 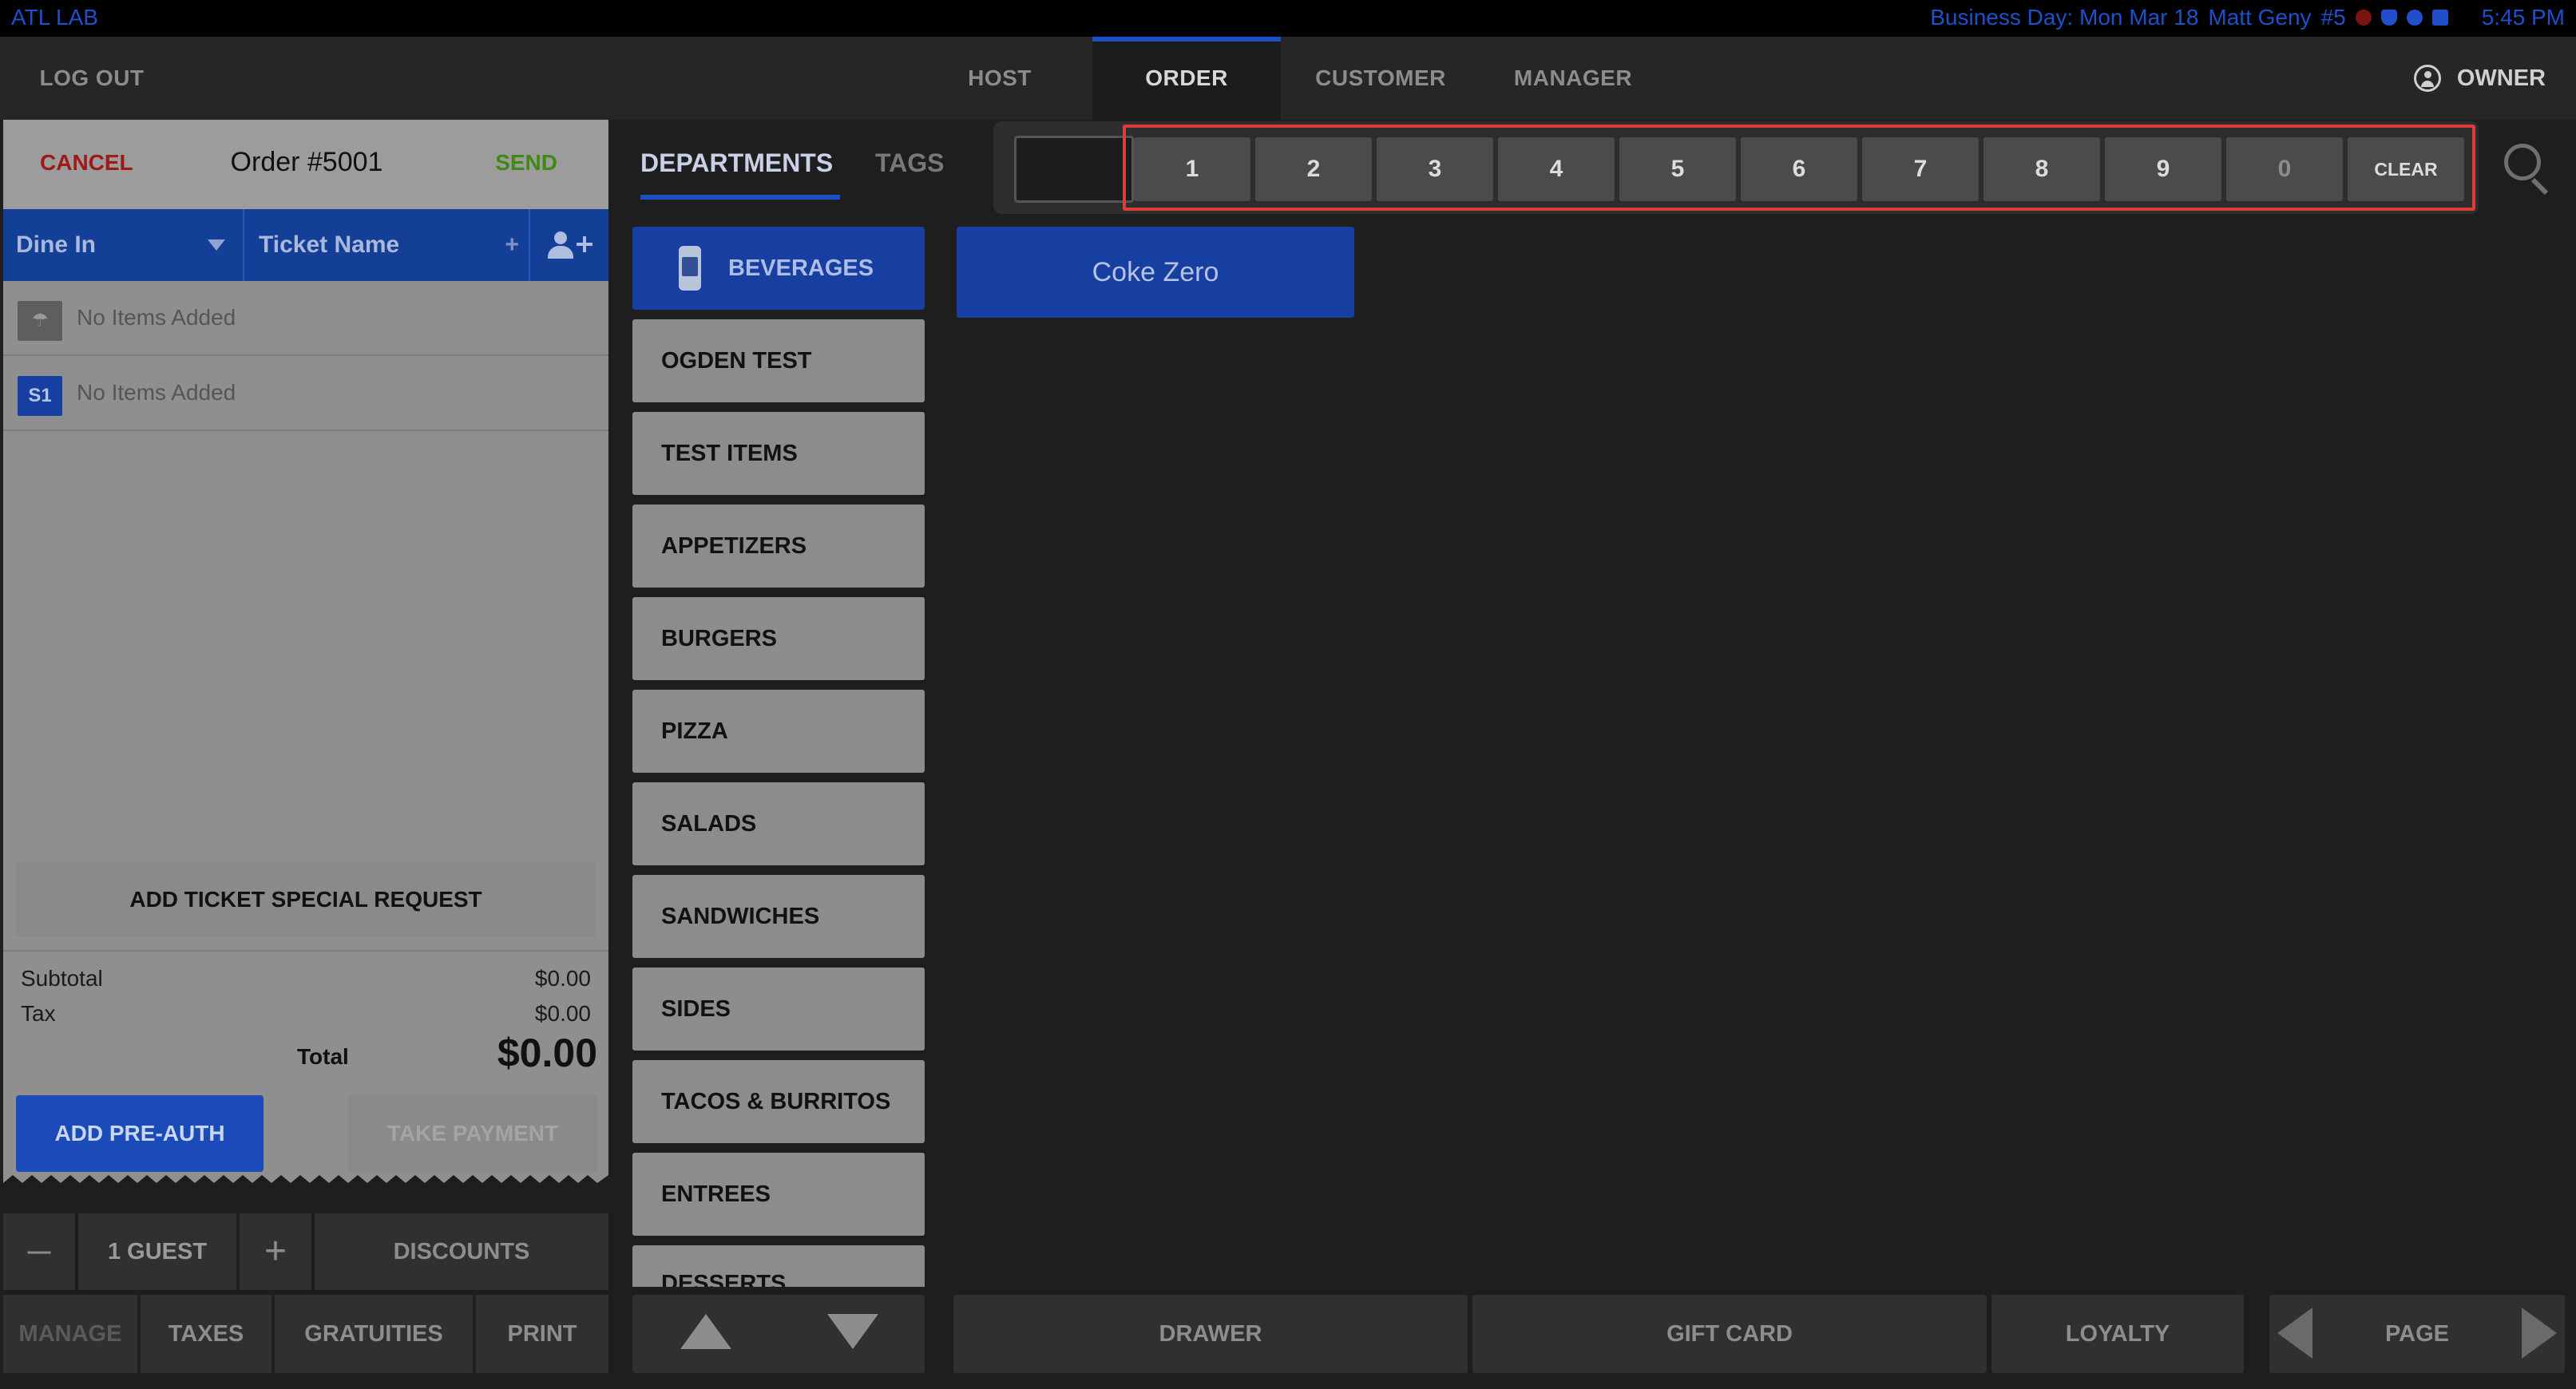 I want to click on add-preauth-button: ADD PRE-AUTH, so click(x=140, y=1133).